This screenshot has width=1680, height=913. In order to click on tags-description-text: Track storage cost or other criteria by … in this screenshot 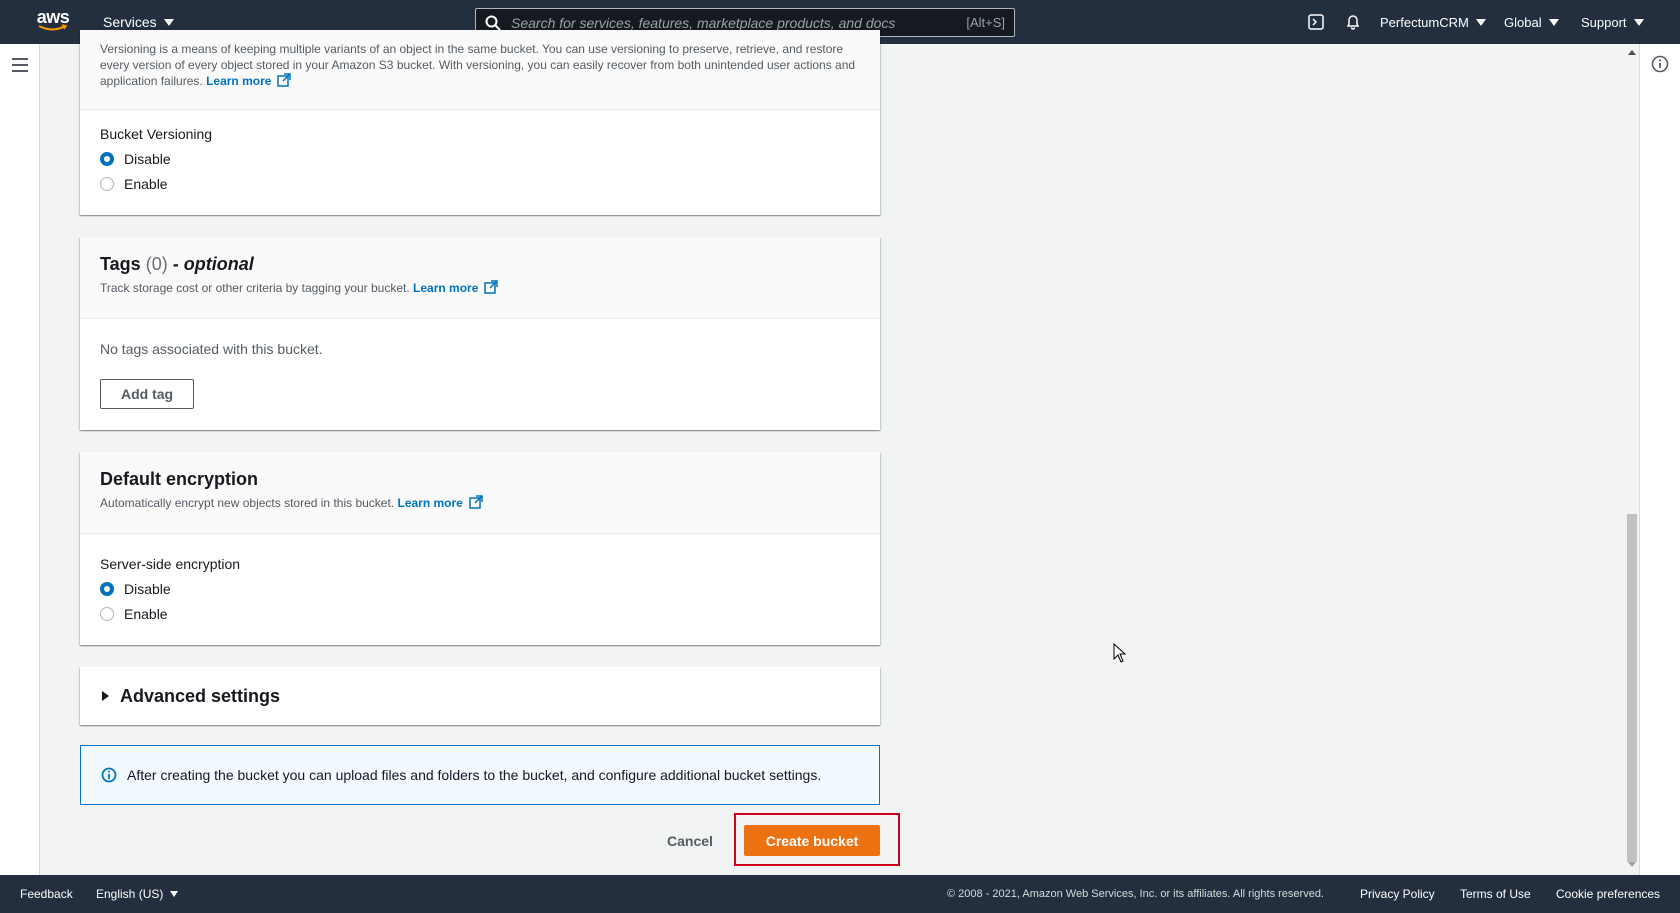, I will do `click(255, 288)`.